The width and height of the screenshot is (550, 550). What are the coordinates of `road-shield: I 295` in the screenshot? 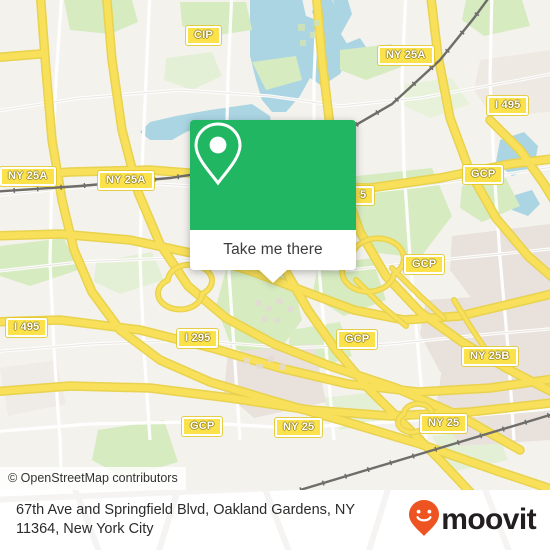 It's located at (198, 338).